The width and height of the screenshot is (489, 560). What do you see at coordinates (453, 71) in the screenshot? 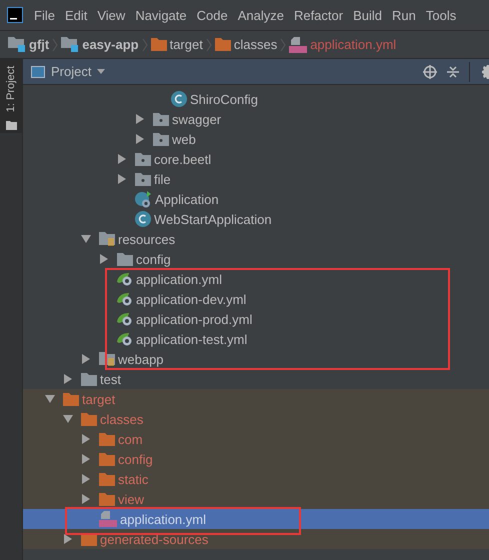
I see `collapse-all-icon` at bounding box center [453, 71].